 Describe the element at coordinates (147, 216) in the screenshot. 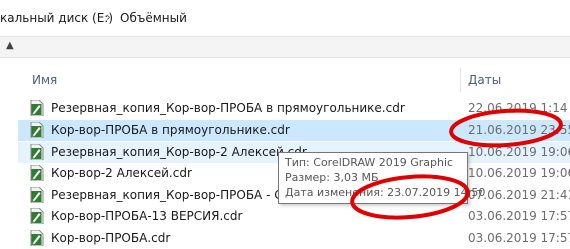

I see `file-name: Кор-вор-ПРОБА-13 ВЕРСИЯ.cdr` at that location.